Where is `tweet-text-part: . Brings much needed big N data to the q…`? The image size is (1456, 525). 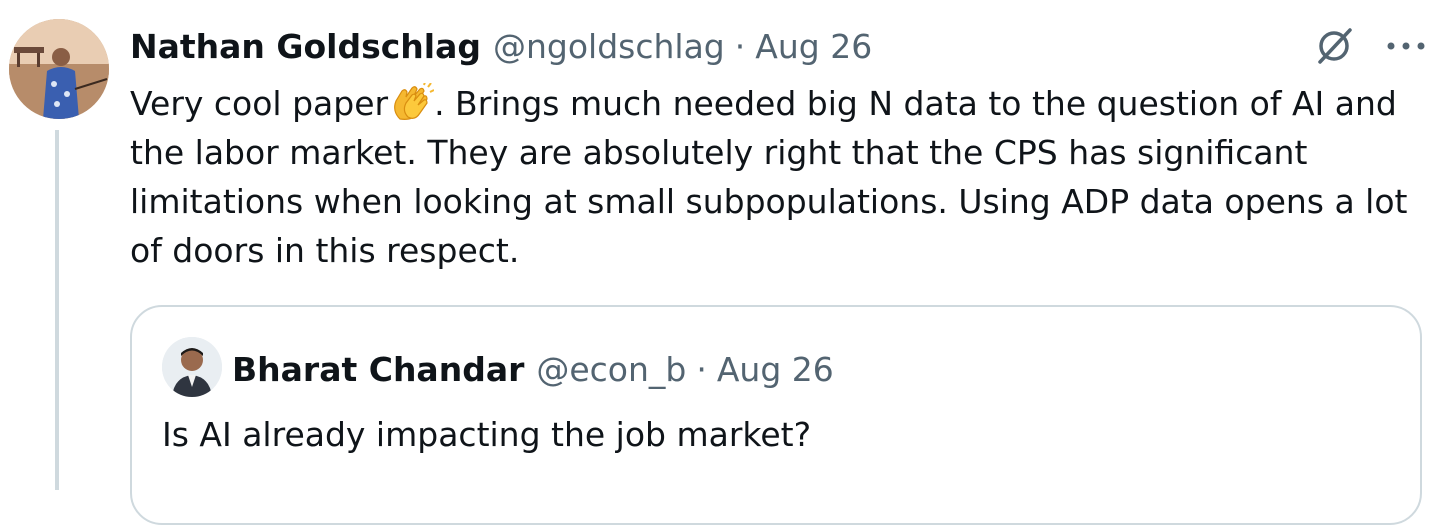 tweet-text-part: . Brings much needed big N data to the q… is located at coordinates (915, 103).